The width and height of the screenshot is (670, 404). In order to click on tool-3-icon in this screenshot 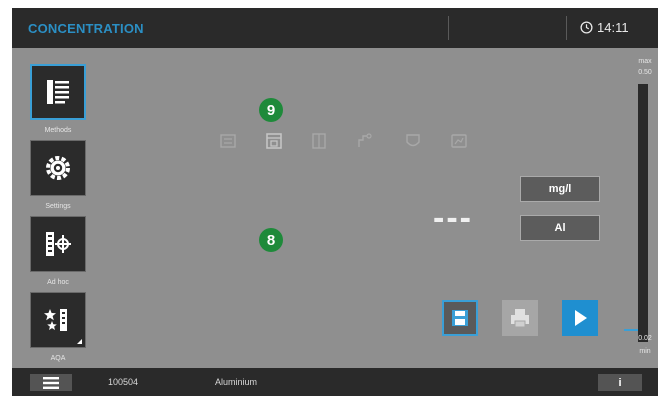, I will do `click(319, 141)`.